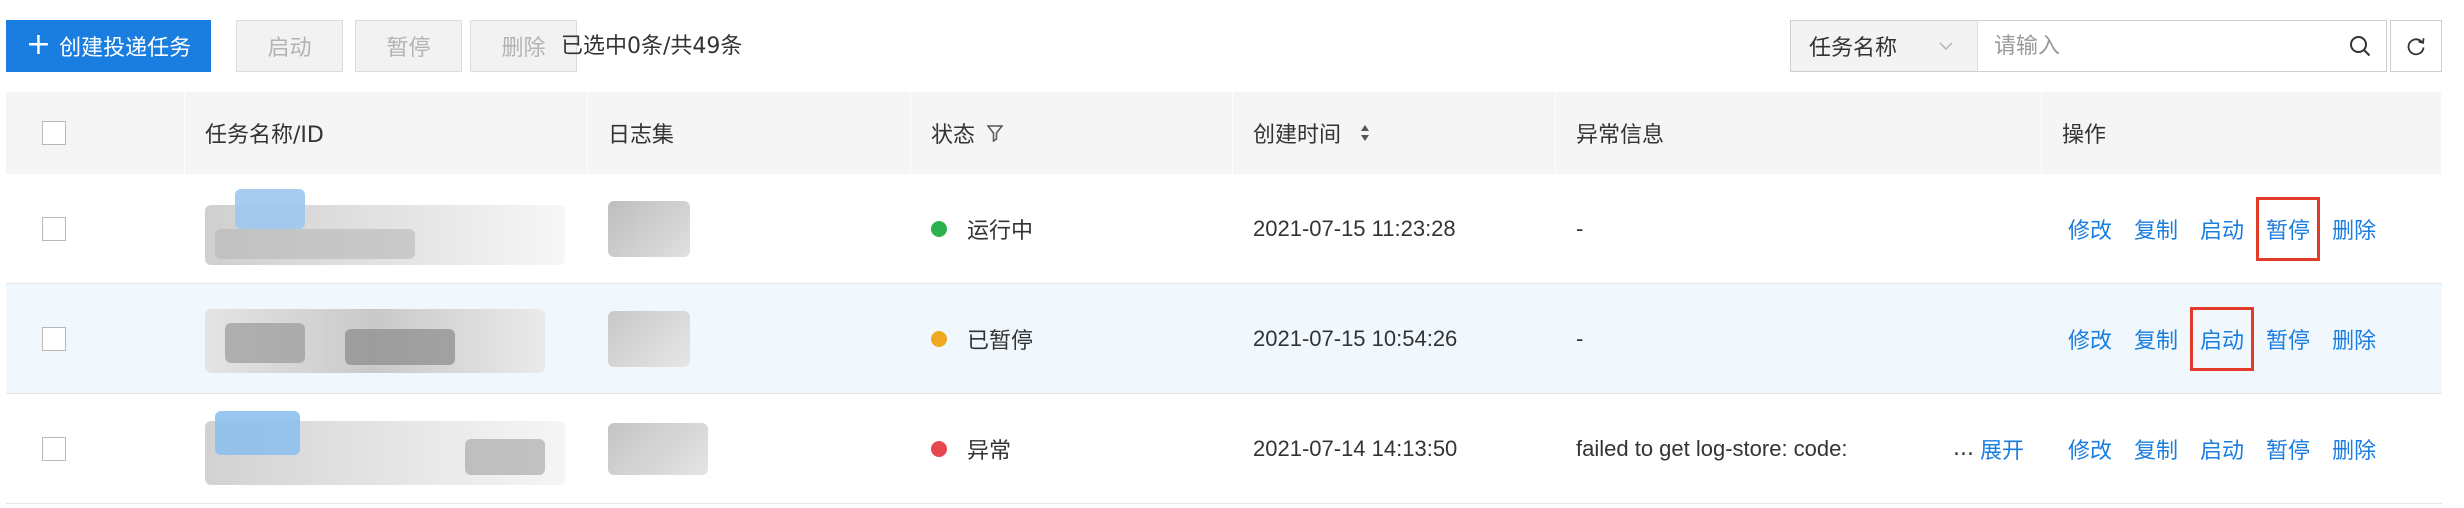  I want to click on header-error-info: 异常信息, so click(1799, 133).